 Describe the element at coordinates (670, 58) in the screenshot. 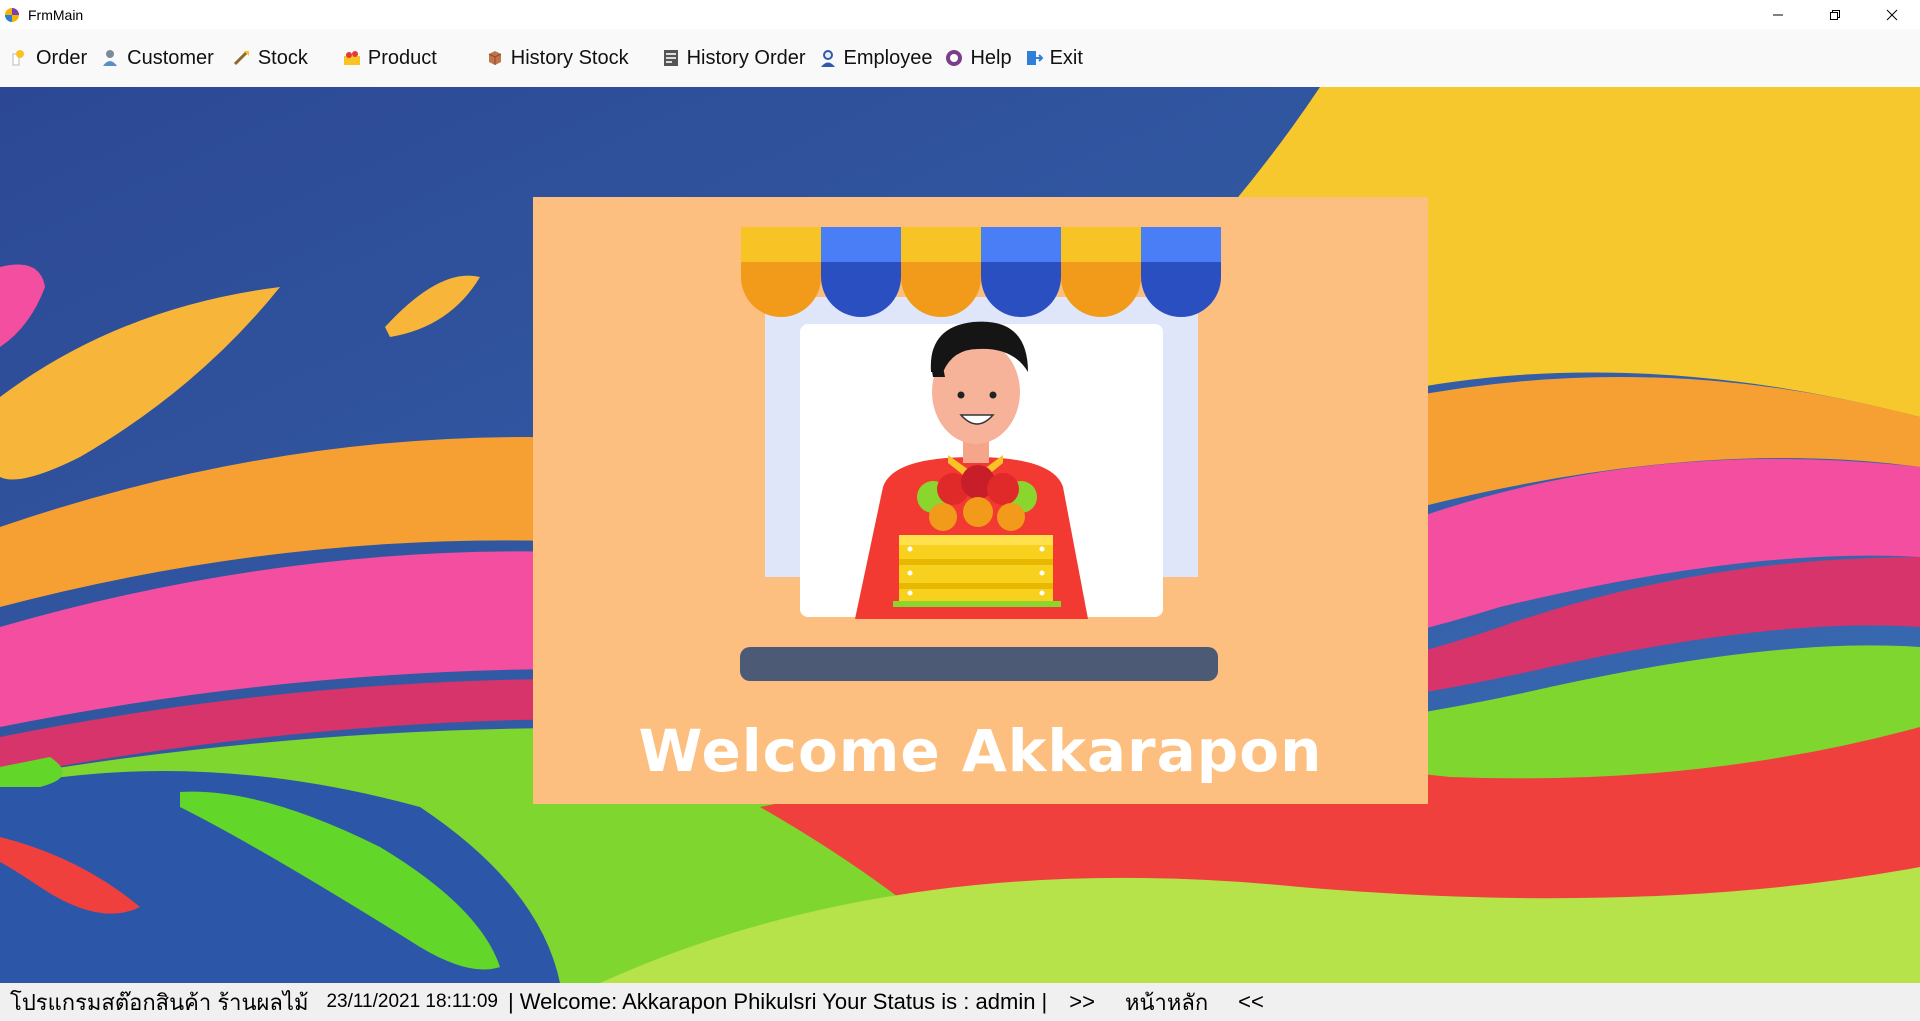

I see `history-order-icon` at that location.